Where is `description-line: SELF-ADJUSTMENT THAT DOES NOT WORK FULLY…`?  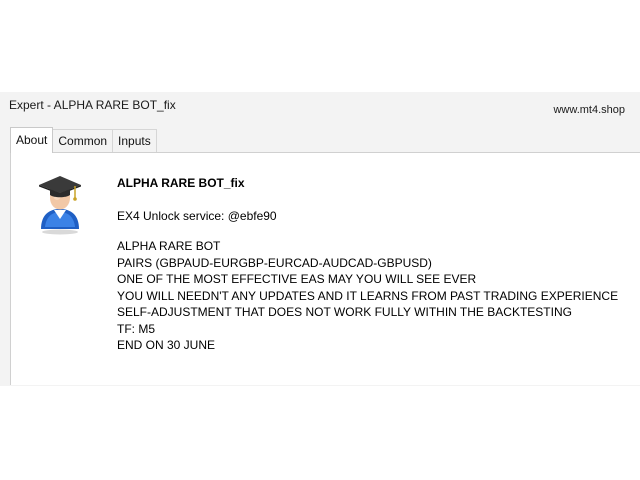 description-line: SELF-ADJUSTMENT THAT DOES NOT WORK FULLY… is located at coordinates (344, 312).